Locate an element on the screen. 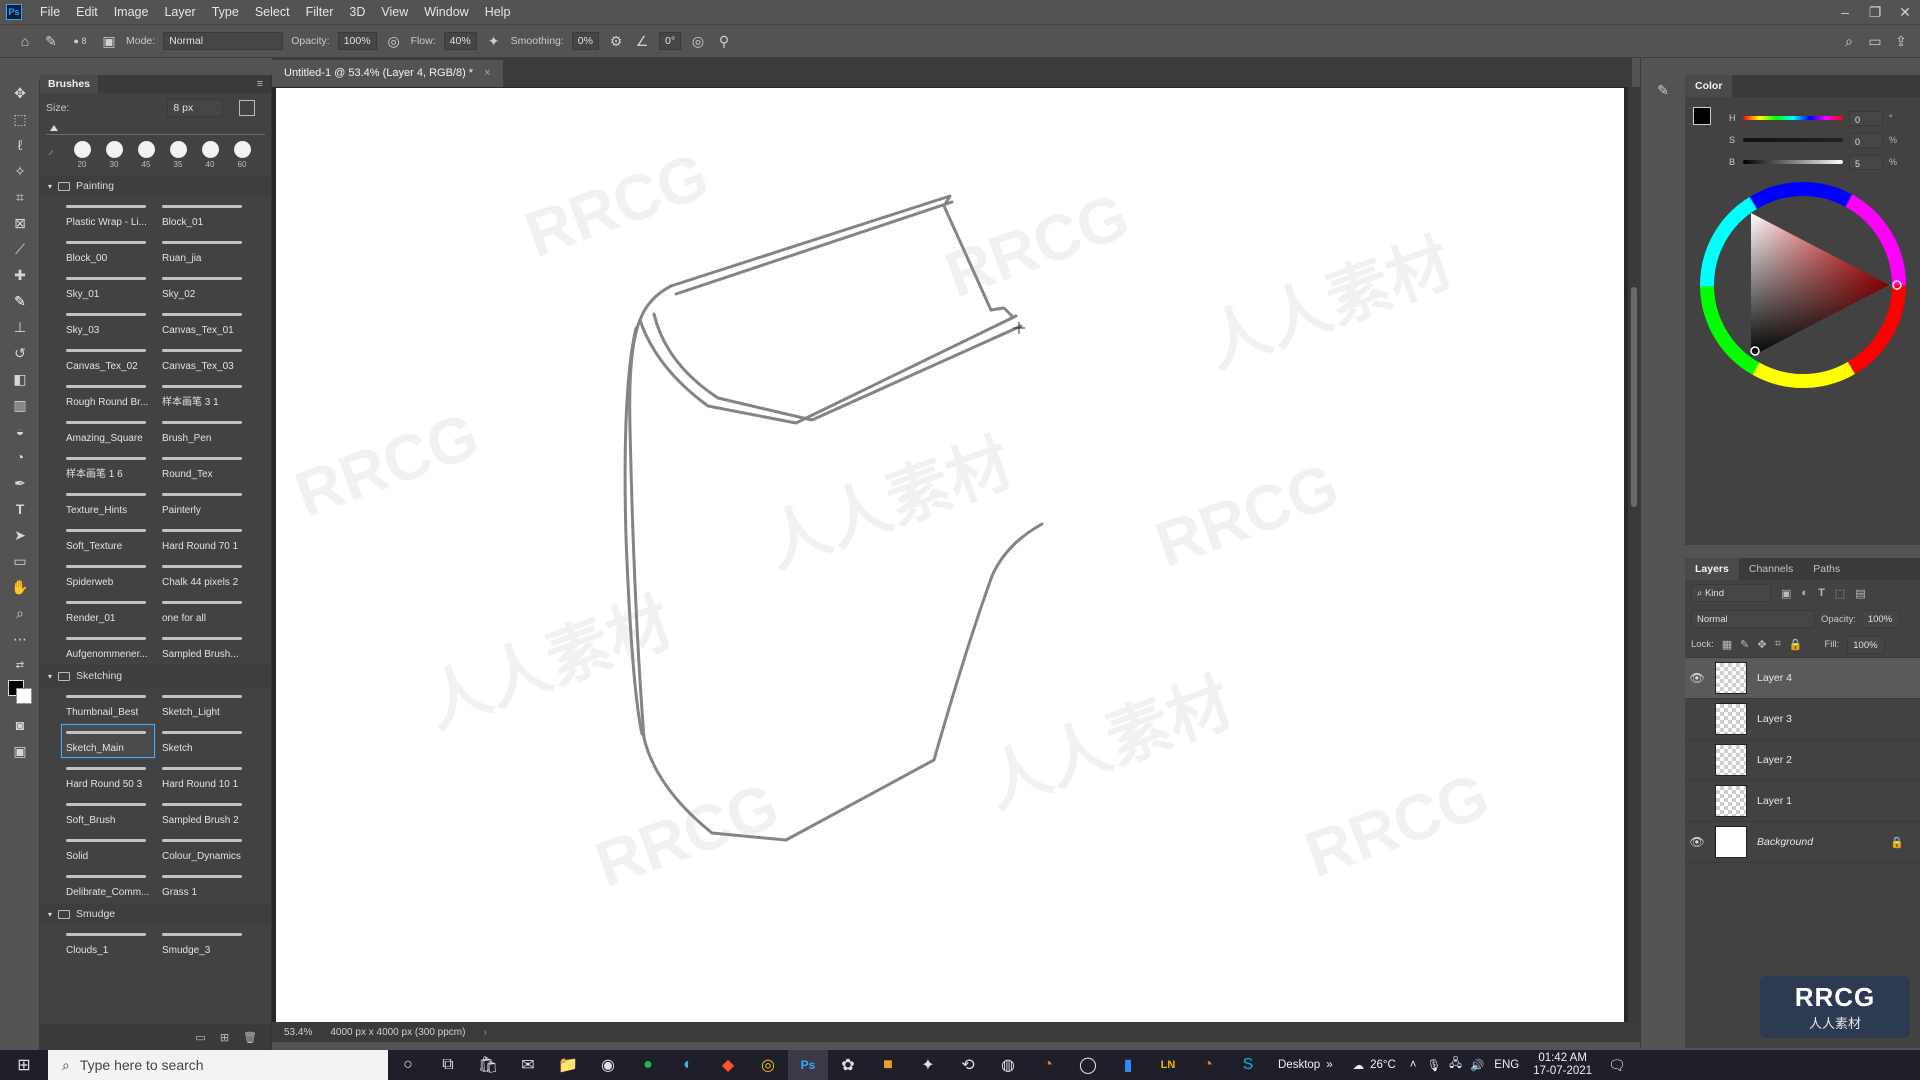 This screenshot has width=1920, height=1080. lock-artboard-icon: ⌗ is located at coordinates (1778, 644).